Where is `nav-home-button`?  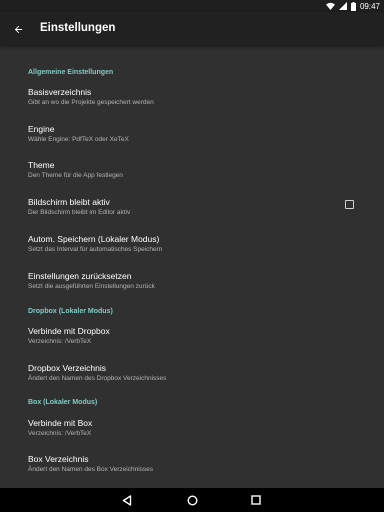
nav-home-button is located at coordinates (192, 500).